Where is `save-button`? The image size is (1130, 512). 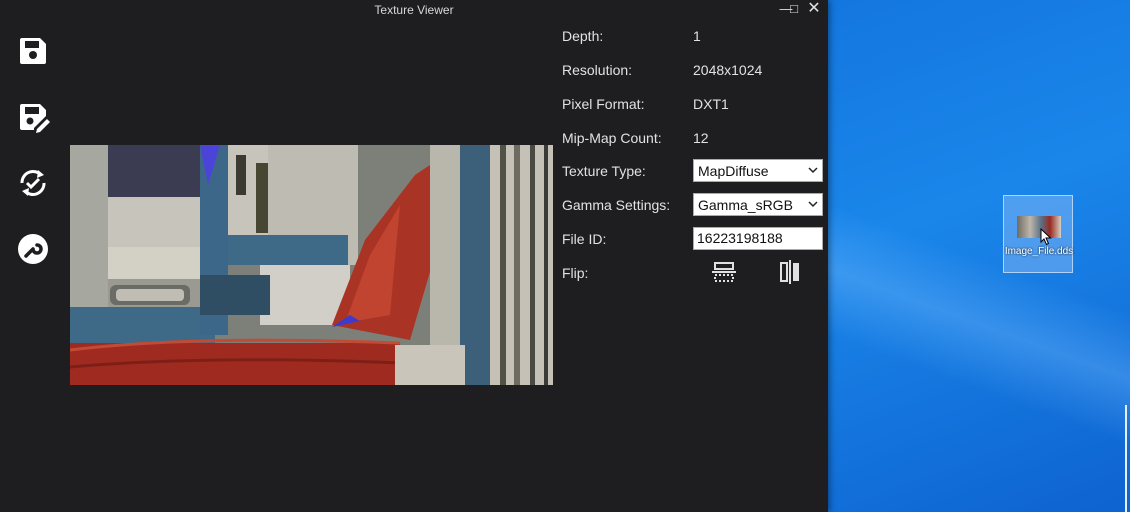 save-button is located at coordinates (33, 51).